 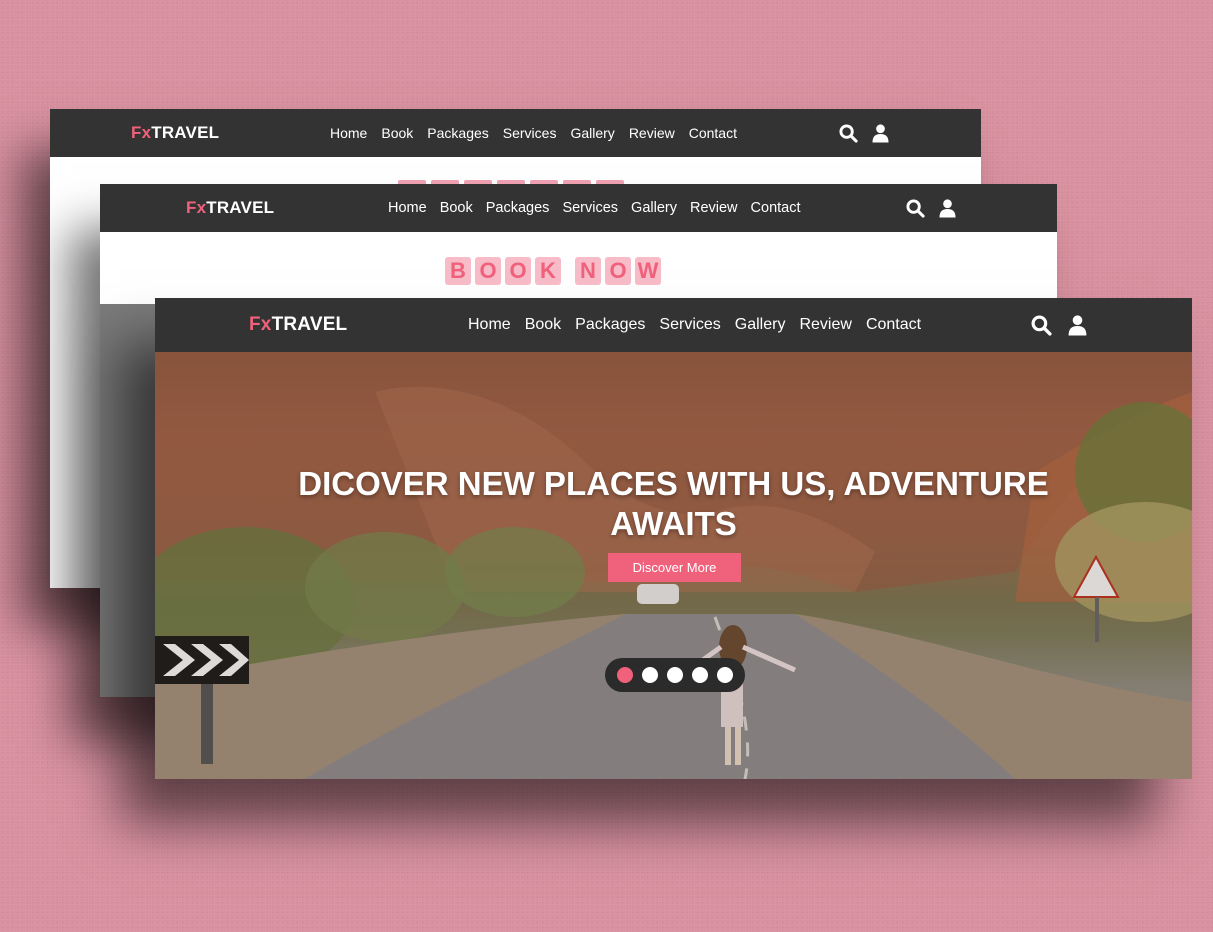 What do you see at coordinates (588, 271) in the screenshot?
I see `heading-letter: N` at bounding box center [588, 271].